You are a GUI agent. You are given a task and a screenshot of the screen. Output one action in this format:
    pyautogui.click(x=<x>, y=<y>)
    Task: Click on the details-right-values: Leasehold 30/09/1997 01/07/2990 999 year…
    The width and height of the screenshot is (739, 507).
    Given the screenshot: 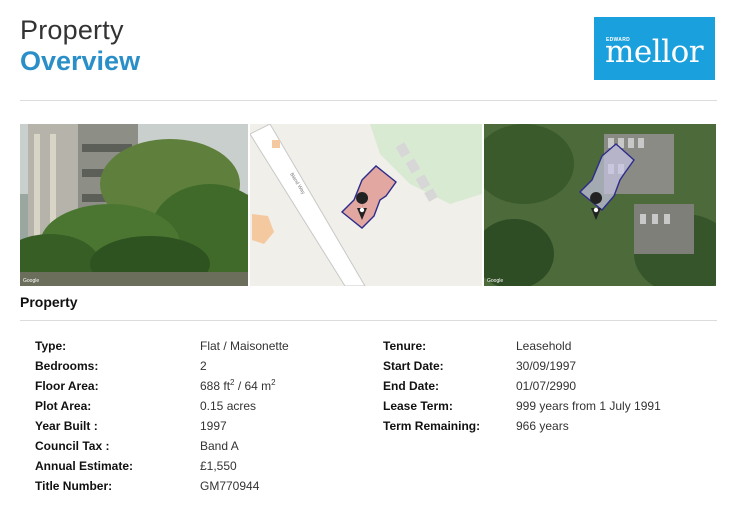 What is the action you would take?
    pyautogui.click(x=588, y=386)
    